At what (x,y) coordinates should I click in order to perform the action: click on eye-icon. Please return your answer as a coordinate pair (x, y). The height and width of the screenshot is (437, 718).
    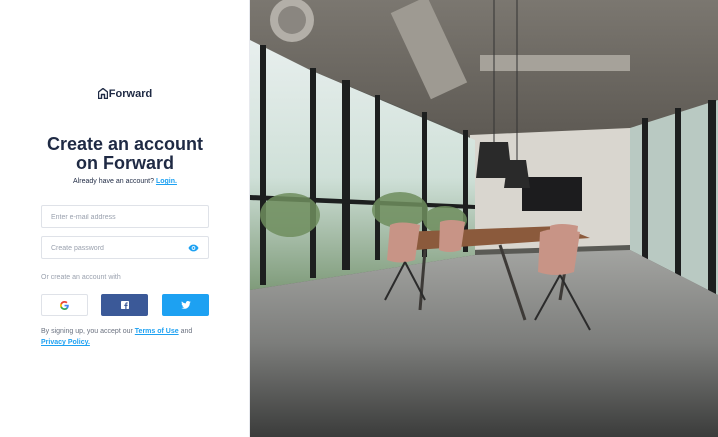
    Looking at the image, I should click on (193, 248).